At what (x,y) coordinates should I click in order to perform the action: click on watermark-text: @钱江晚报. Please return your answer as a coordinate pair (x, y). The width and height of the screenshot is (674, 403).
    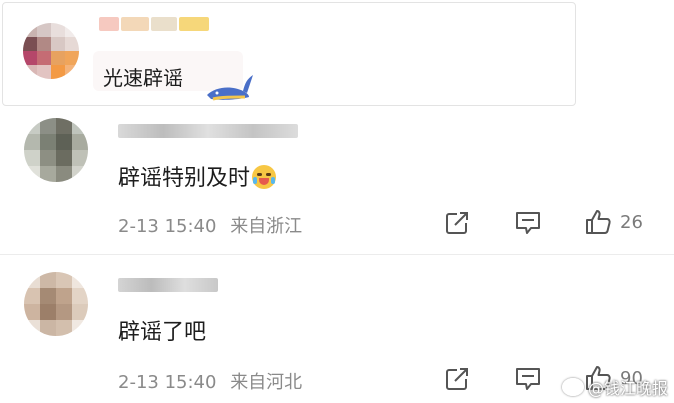
    Looking at the image, I should click on (627, 388).